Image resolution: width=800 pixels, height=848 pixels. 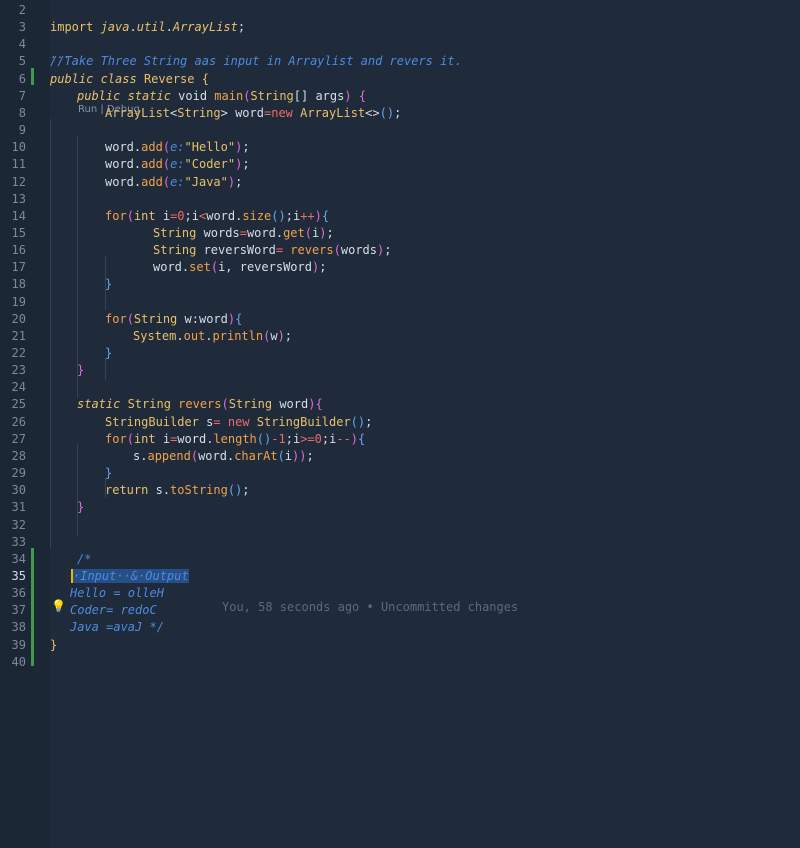 I want to click on code-line: for(int i=word.length()-1;i>=0;i--){, so click(x=235, y=439).